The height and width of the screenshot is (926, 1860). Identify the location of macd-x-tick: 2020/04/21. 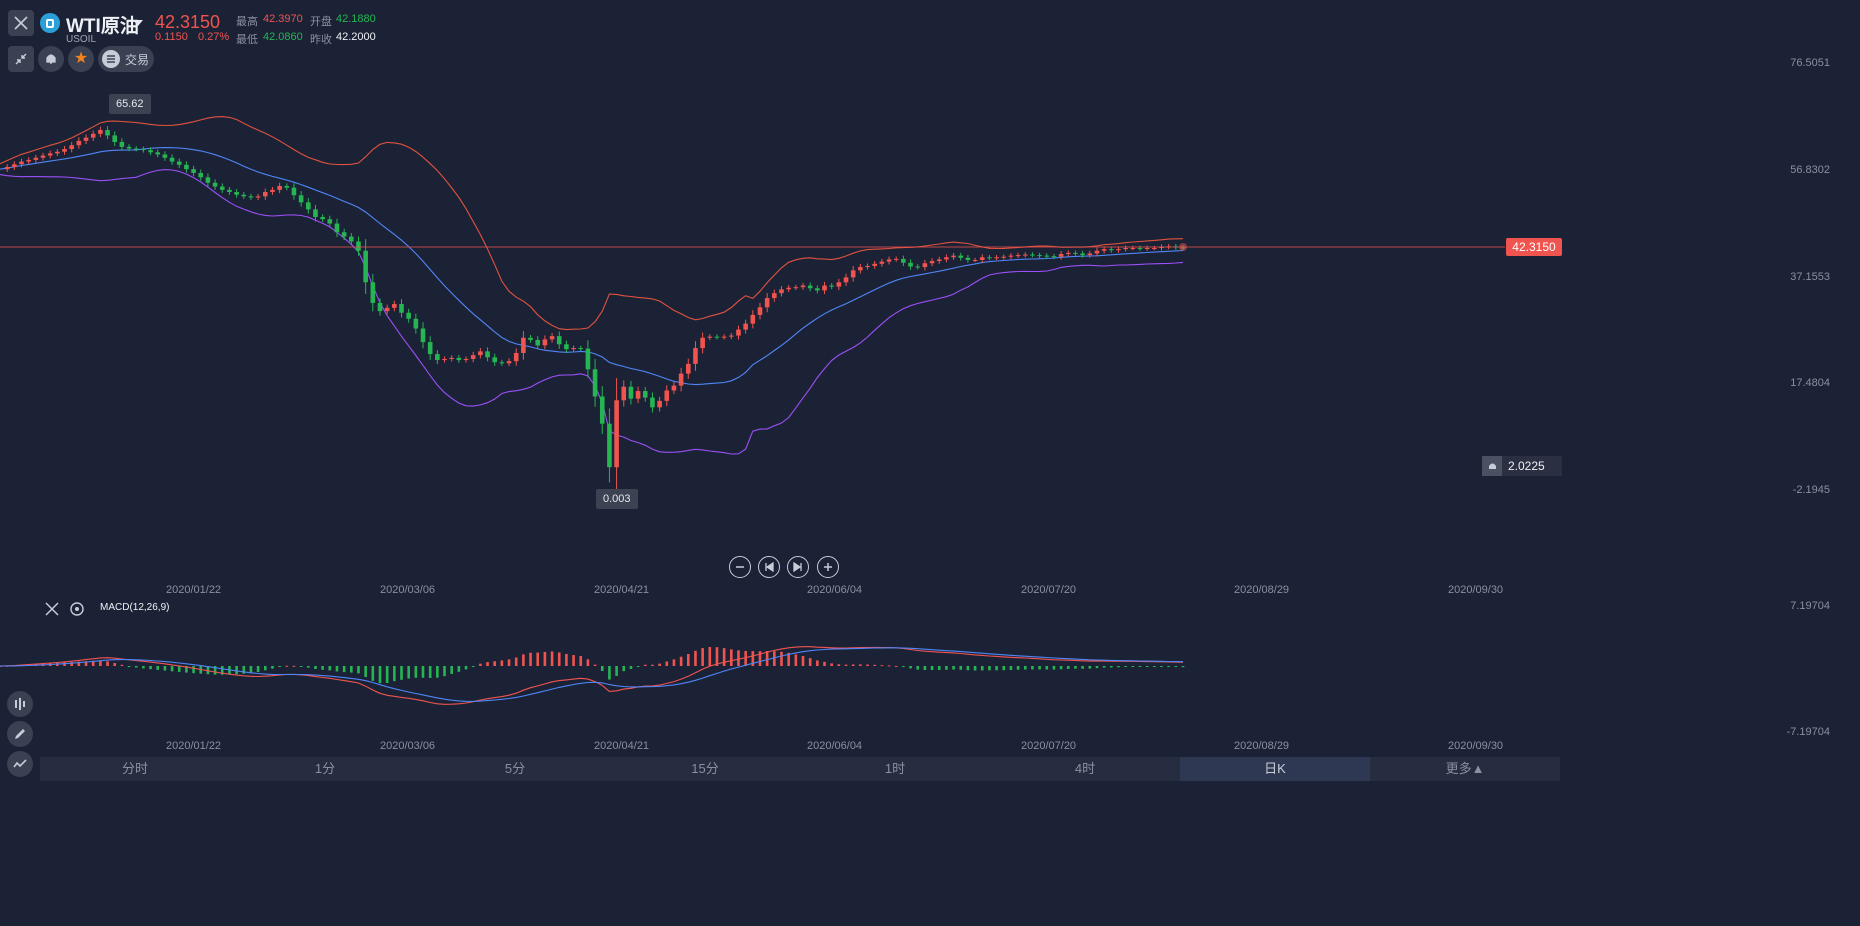
(622, 746).